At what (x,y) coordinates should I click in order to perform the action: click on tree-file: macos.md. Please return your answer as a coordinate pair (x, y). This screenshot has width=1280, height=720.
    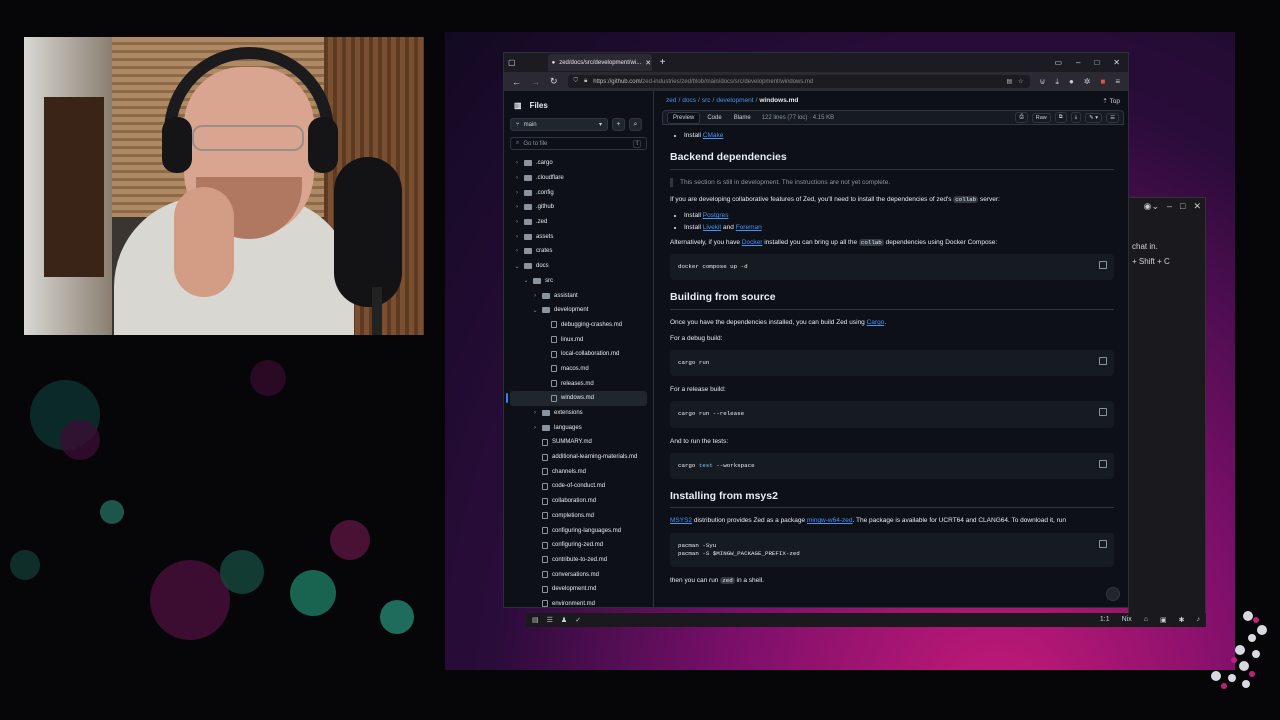
    Looking at the image, I should click on (578, 369).